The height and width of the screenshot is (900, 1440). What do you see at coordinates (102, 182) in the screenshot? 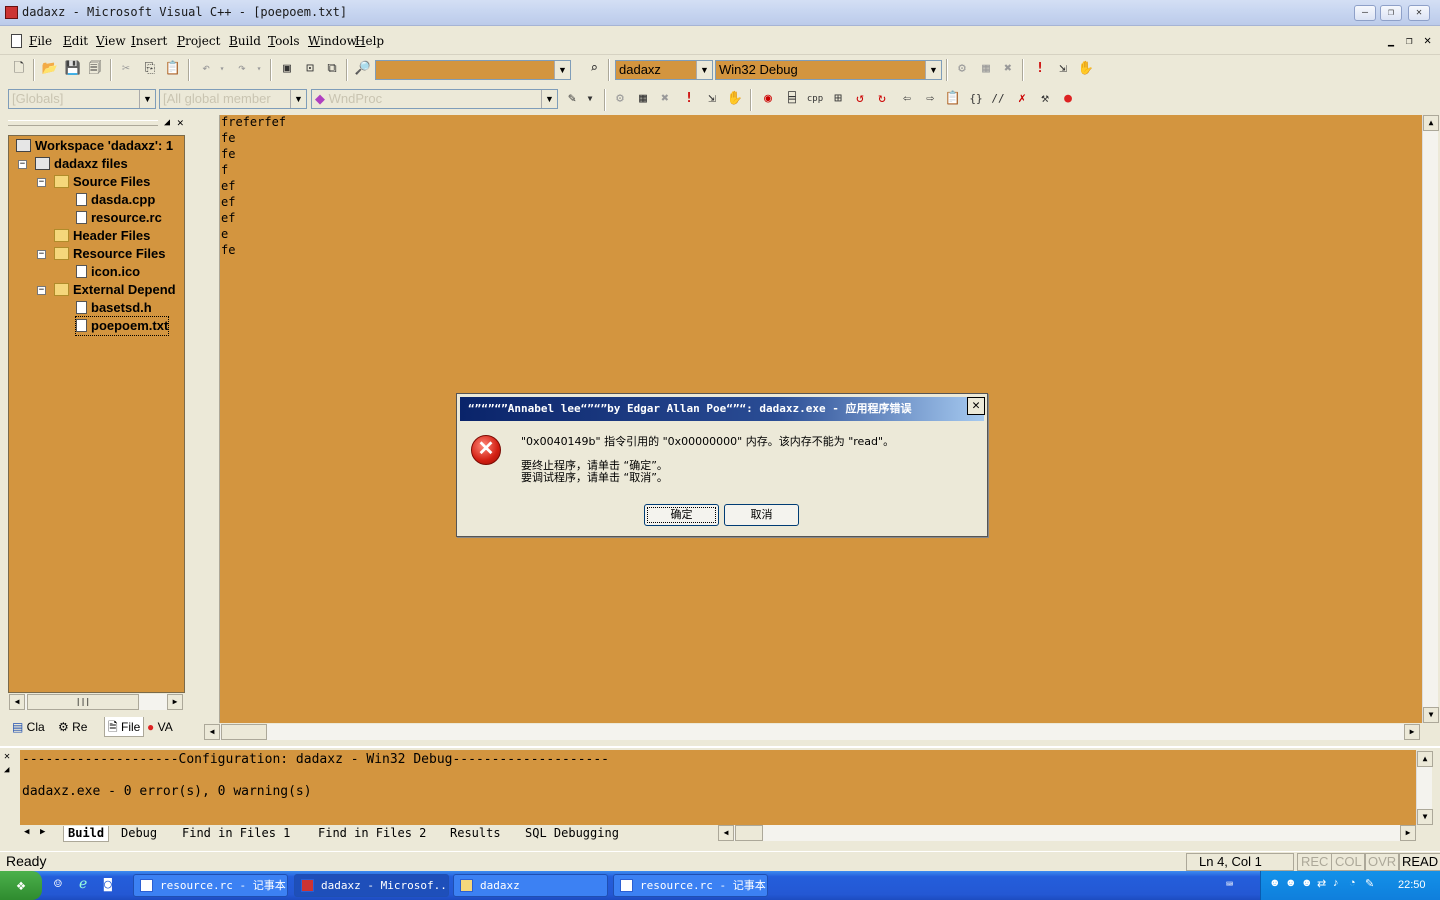
I see `tree-item-source-files: Source Files` at bounding box center [102, 182].